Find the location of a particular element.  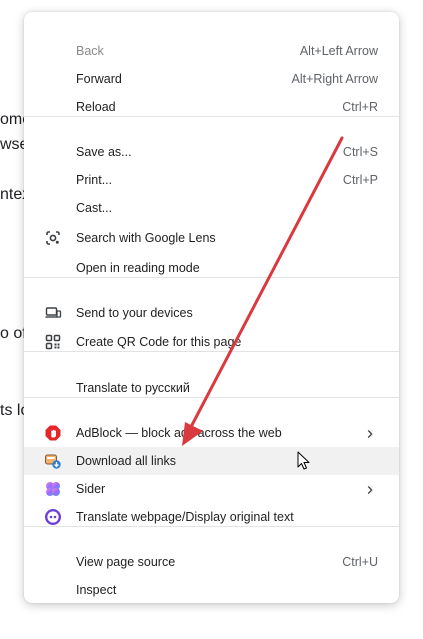

adblock-icon is located at coordinates (53, 433).